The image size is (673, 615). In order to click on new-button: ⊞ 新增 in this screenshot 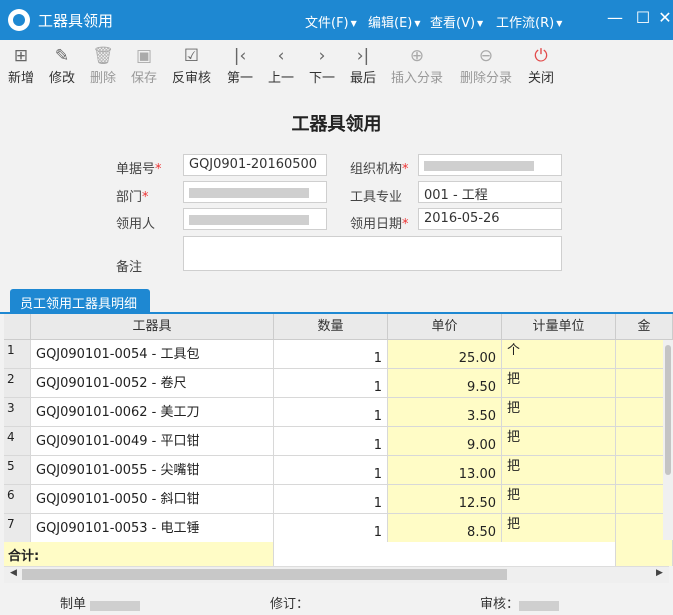, I will do `click(21, 65)`.